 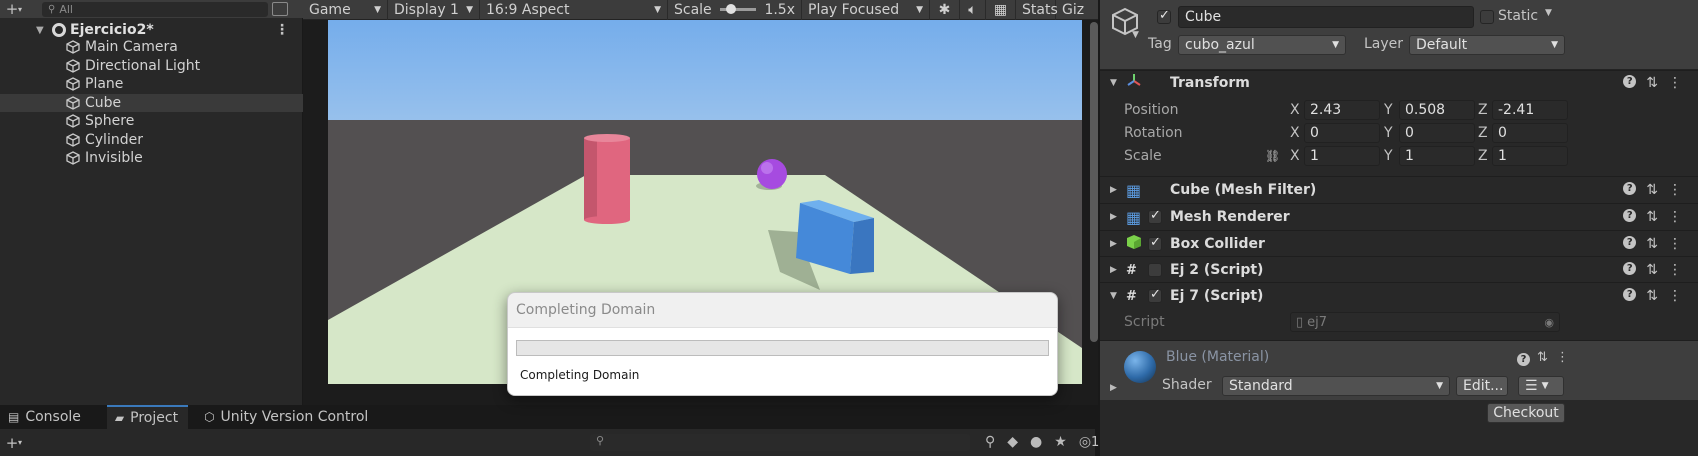 I want to click on script-object-field: ▯ ej7 ◉, so click(x=1425, y=322).